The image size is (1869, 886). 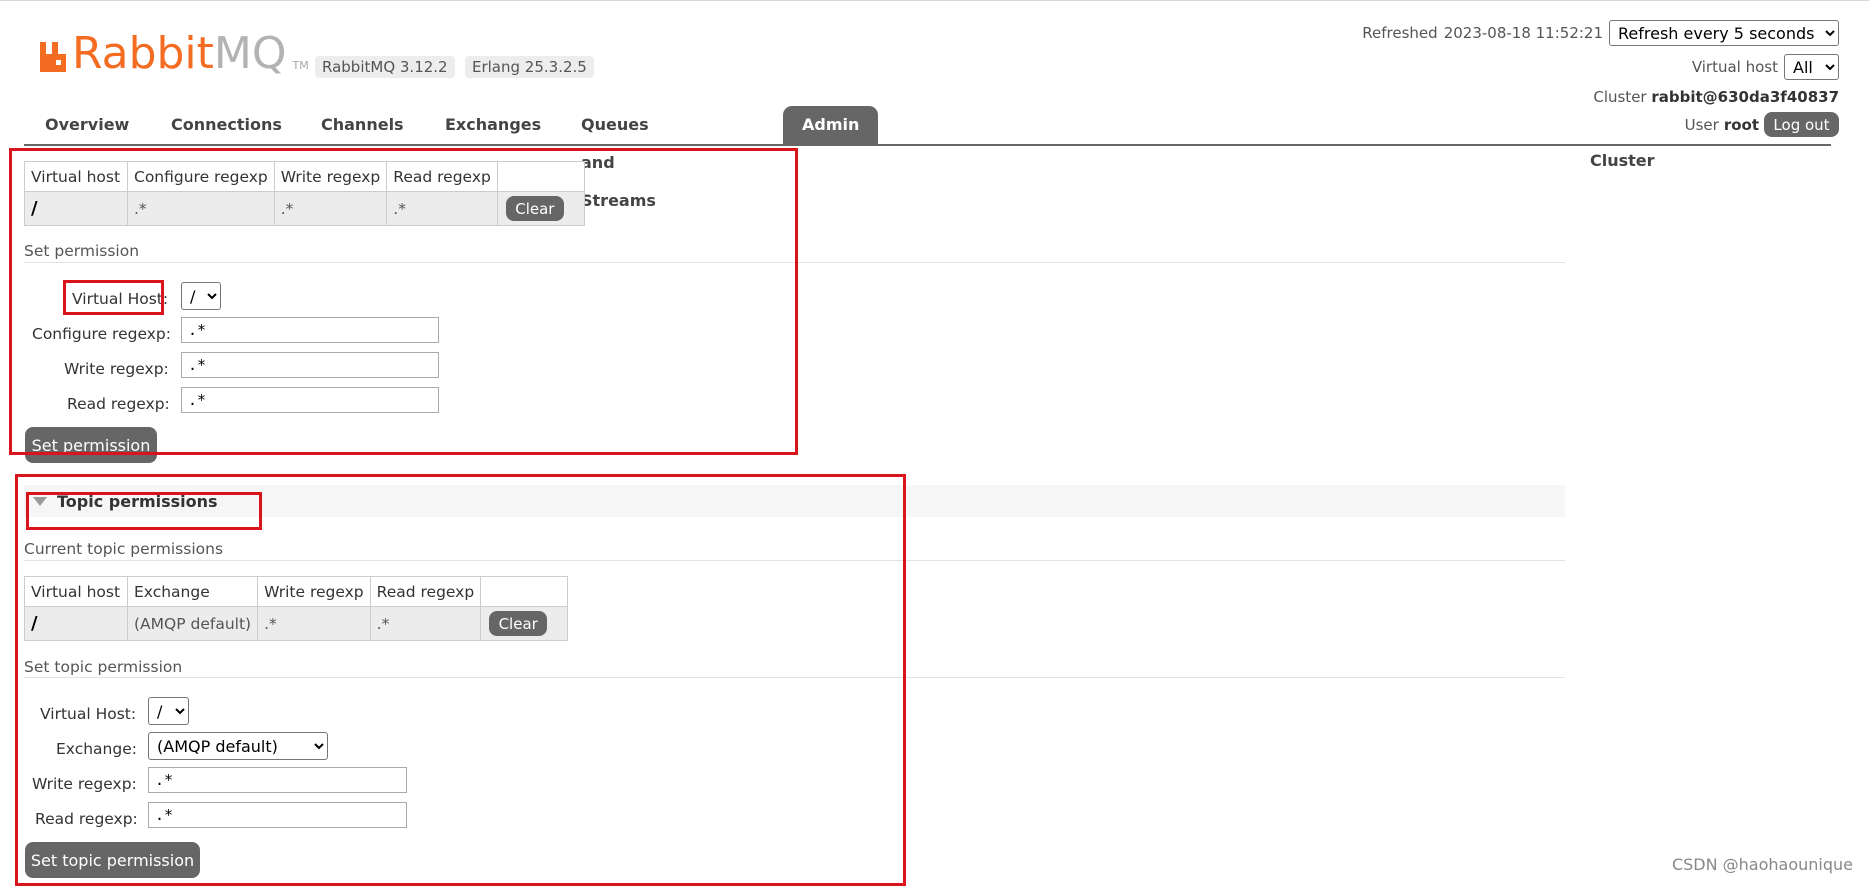 What do you see at coordinates (534, 208) in the screenshot?
I see `clear-permission-button: Clear` at bounding box center [534, 208].